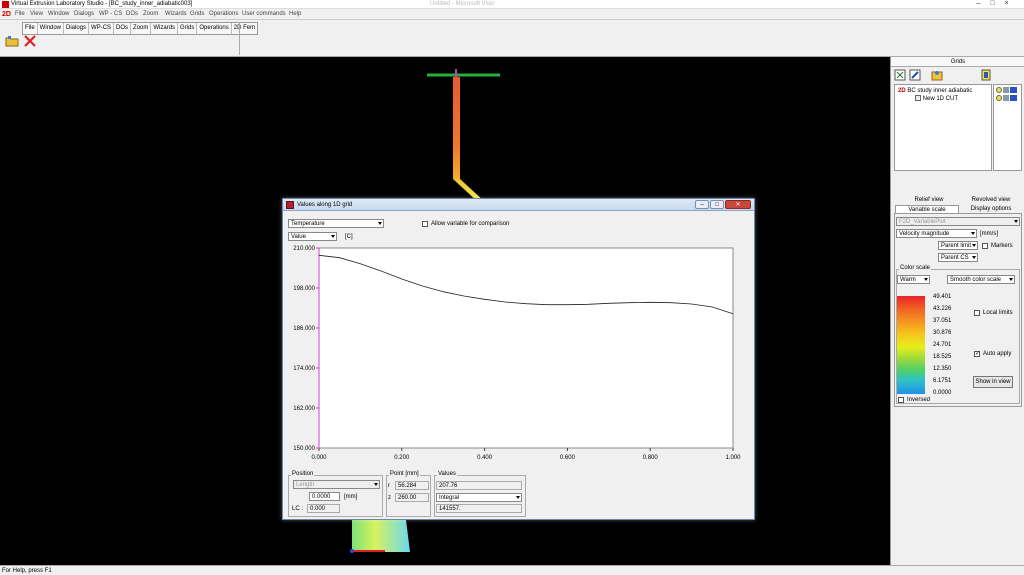 The image size is (1024, 575). Describe the element at coordinates (336, 484) in the screenshot. I see `position-mode-select: Length` at that location.